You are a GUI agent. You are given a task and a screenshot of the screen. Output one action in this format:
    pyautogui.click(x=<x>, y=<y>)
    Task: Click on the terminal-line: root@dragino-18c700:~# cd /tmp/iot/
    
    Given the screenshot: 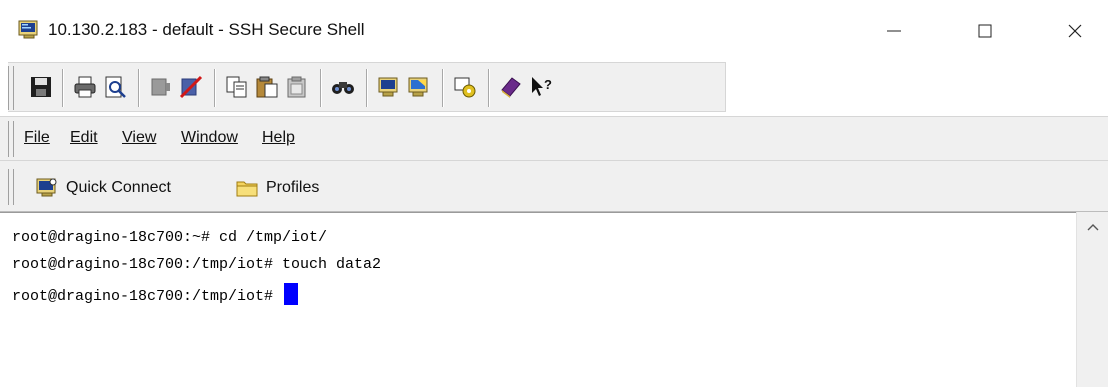 What is the action you would take?
    pyautogui.click(x=170, y=237)
    